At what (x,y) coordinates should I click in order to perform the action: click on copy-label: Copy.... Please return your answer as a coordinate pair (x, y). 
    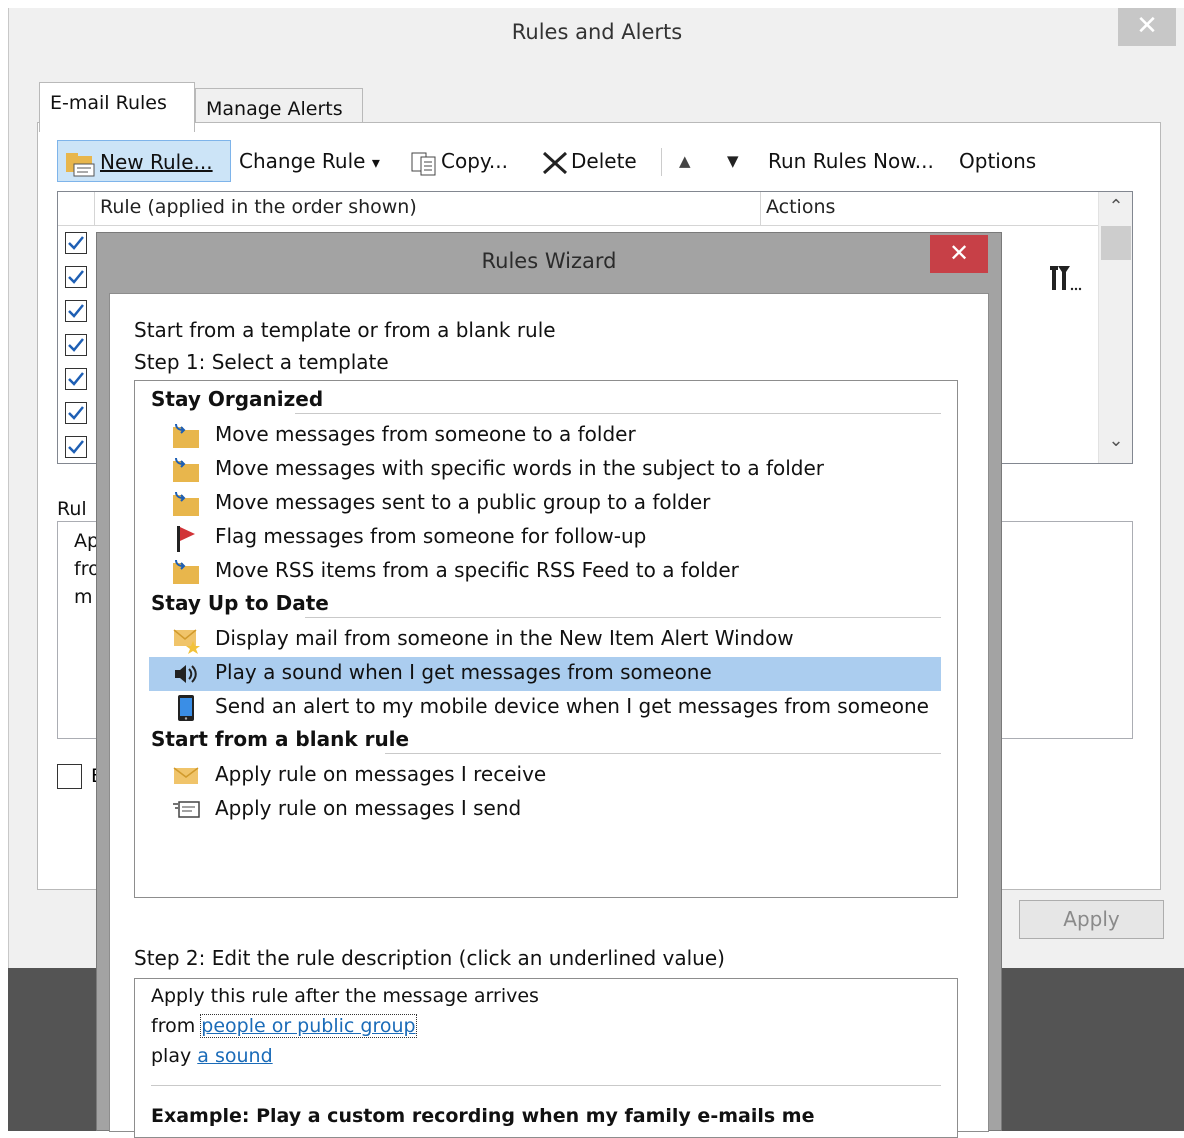
    Looking at the image, I should click on (474, 161).